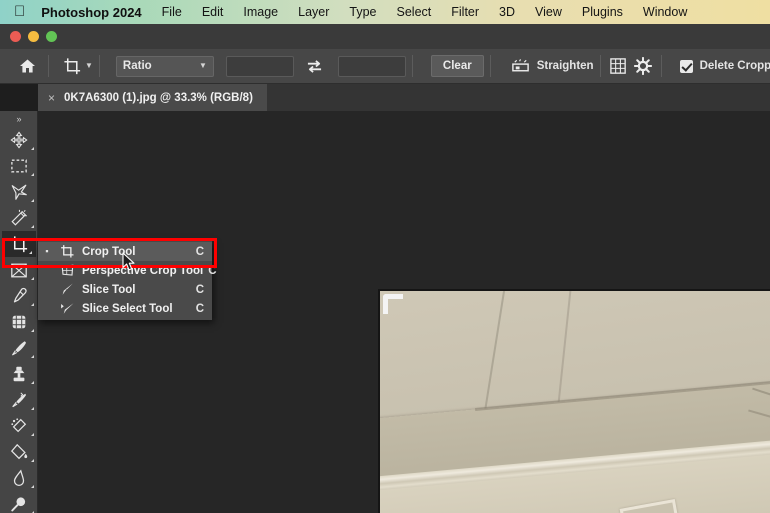 This screenshot has width=770, height=513. I want to click on clear-button-label: Clear, so click(457, 66).